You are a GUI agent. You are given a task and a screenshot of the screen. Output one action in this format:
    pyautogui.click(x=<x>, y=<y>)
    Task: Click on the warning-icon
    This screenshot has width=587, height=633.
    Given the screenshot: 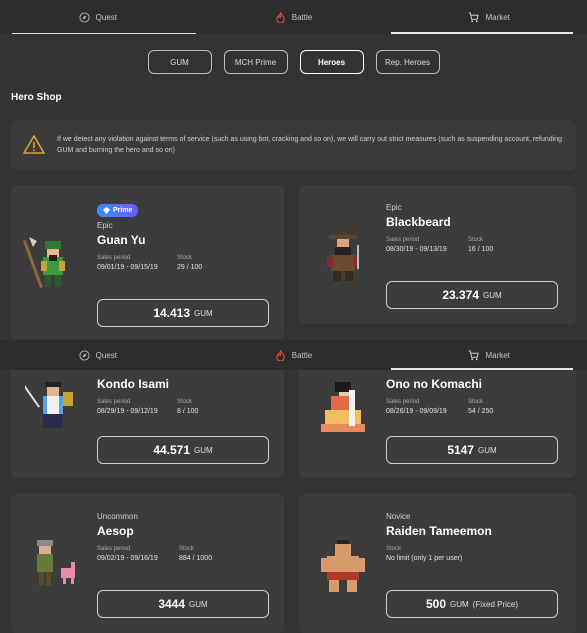 What is the action you would take?
    pyautogui.click(x=34, y=144)
    